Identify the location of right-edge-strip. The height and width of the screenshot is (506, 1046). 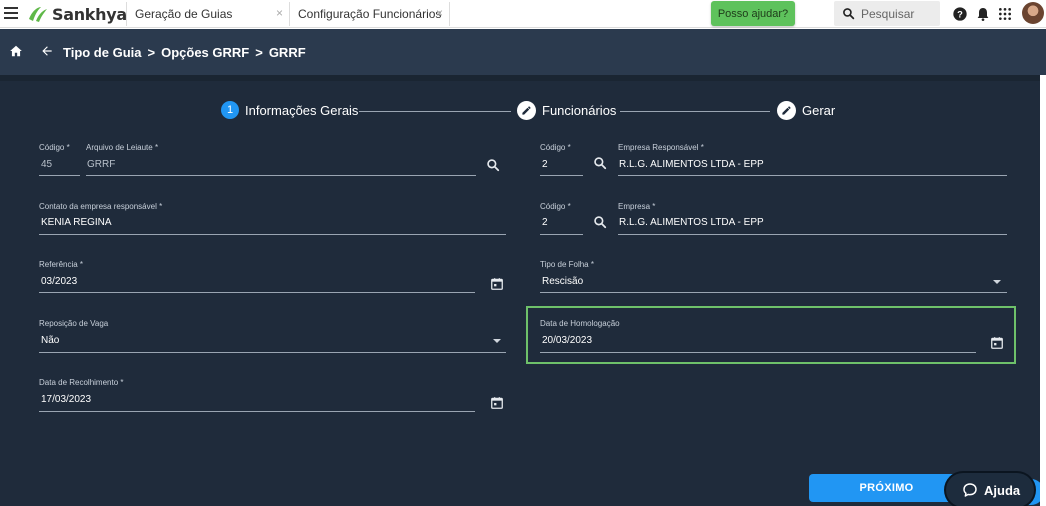
(1043, 290).